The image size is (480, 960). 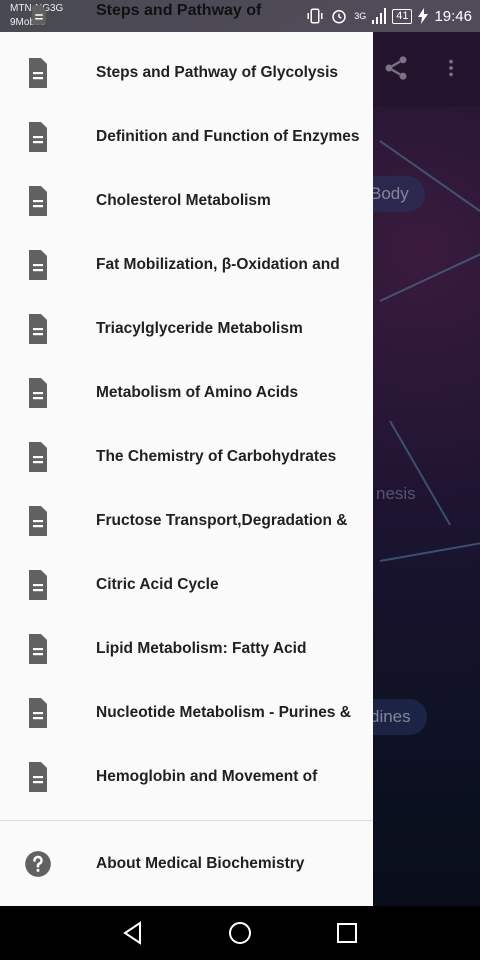 What do you see at coordinates (402, 16) in the screenshot?
I see `battery-level: 41` at bounding box center [402, 16].